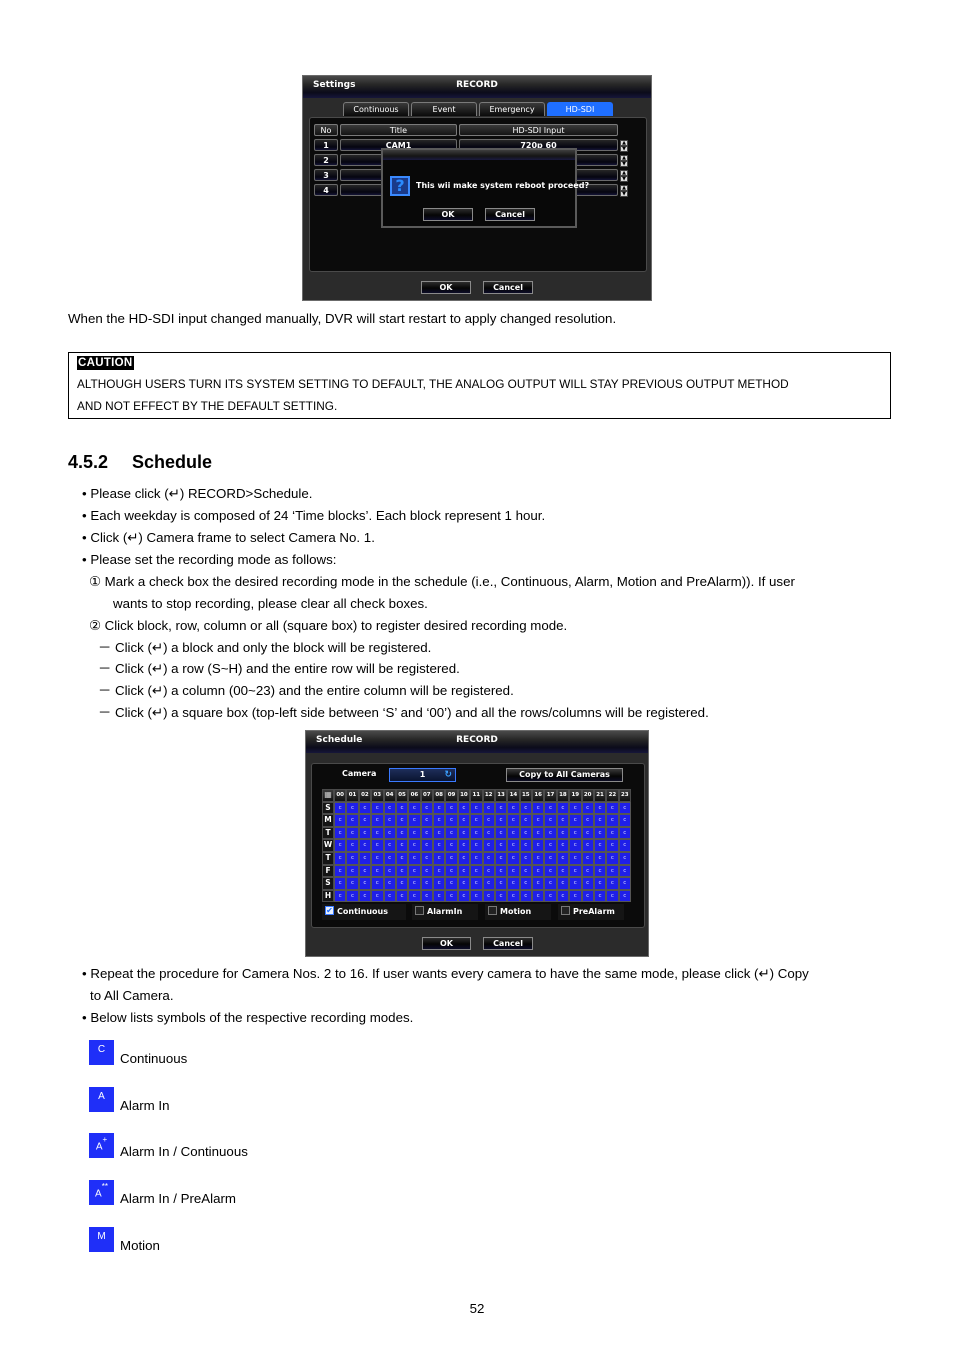  What do you see at coordinates (525, 795) in the screenshot?
I see `hour-column-header: 15` at bounding box center [525, 795].